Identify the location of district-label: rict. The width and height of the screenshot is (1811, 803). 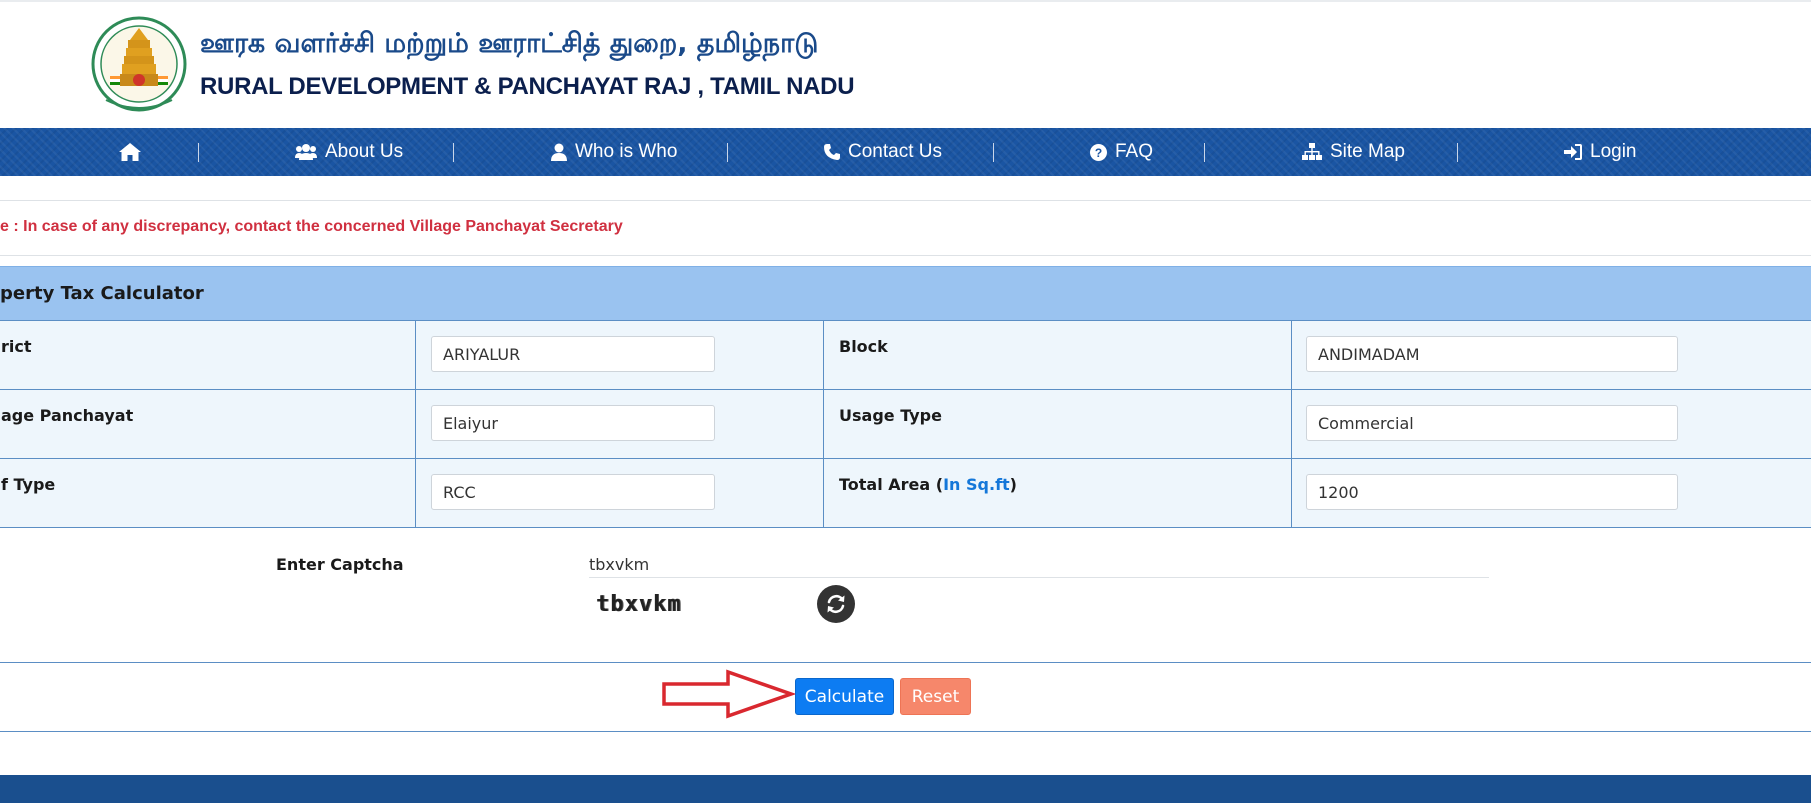
(16, 346).